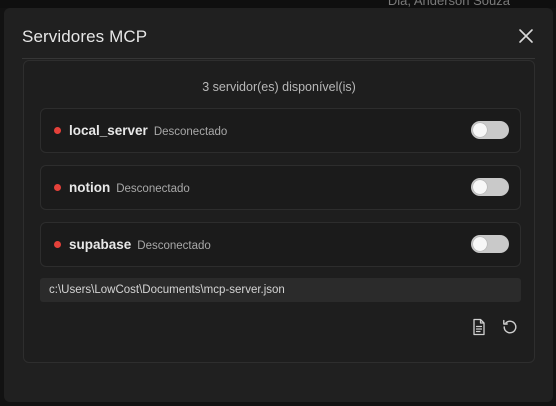 This screenshot has width=556, height=406. What do you see at coordinates (448, 4) in the screenshot?
I see `clipped-header-text: Dia, Anderson Souza` at bounding box center [448, 4].